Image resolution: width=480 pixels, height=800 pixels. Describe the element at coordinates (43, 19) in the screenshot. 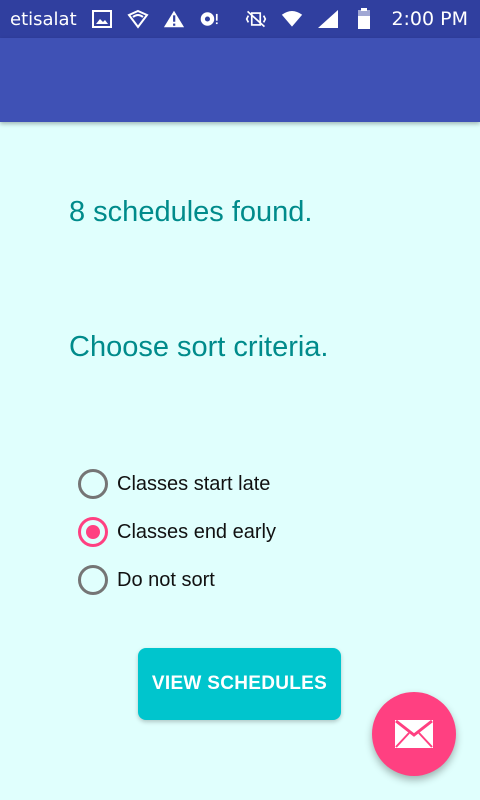

I see `carrier-name: etisalat` at that location.